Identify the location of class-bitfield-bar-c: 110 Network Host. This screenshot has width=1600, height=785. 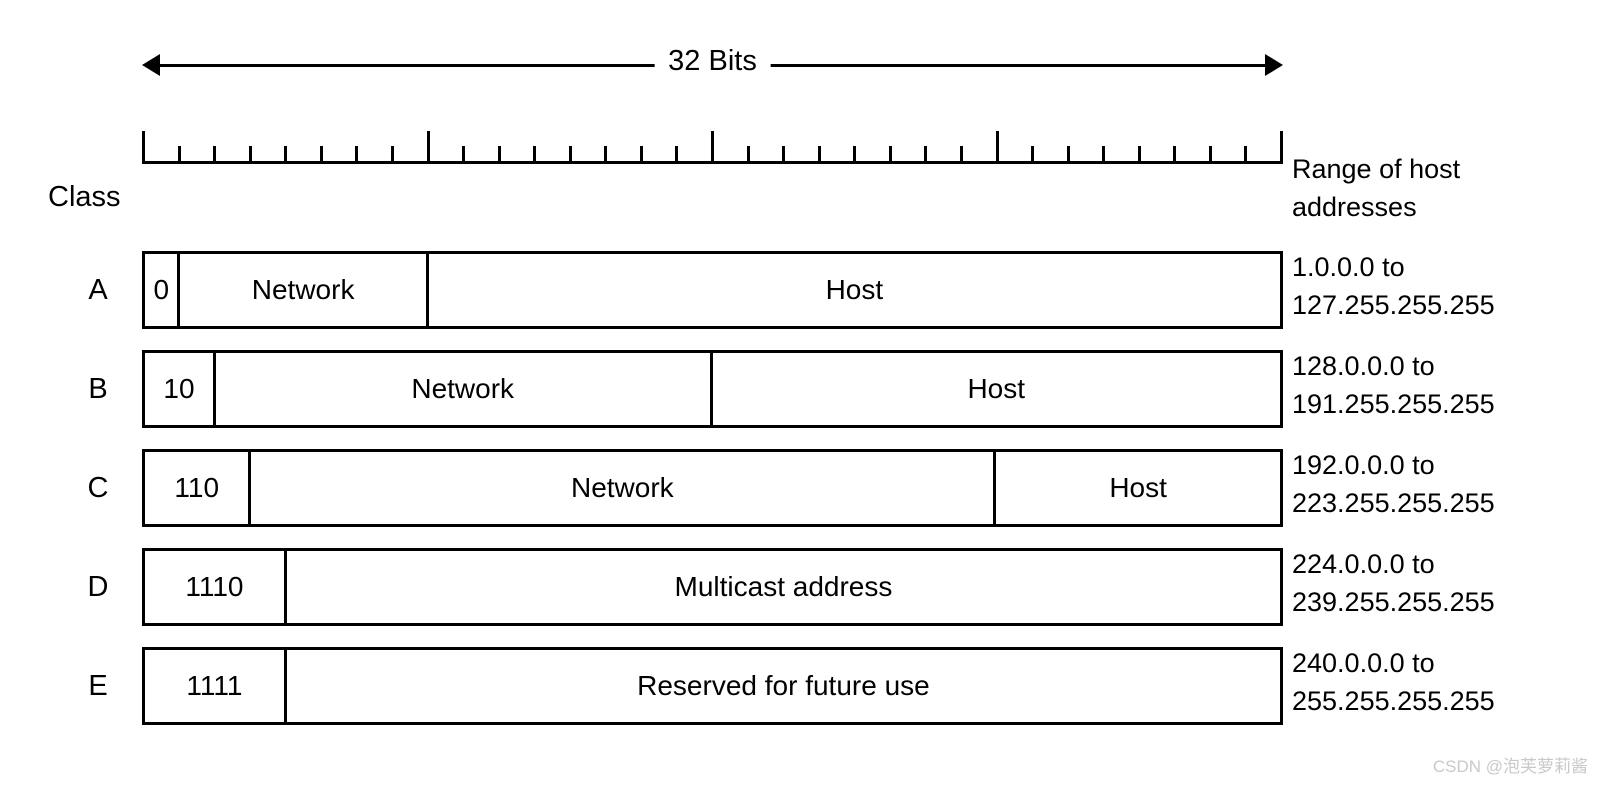
(712, 488).